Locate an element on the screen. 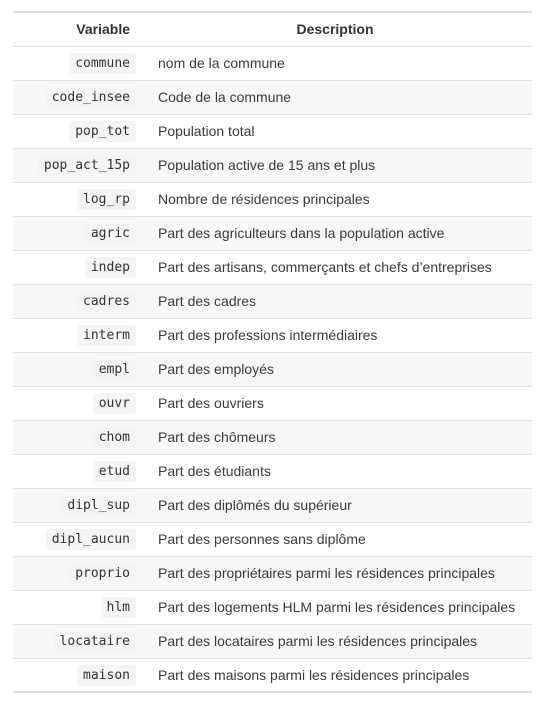 This screenshot has width=545, height=703. description-cell: Population active de 15 ans et plus is located at coordinates (335, 165).